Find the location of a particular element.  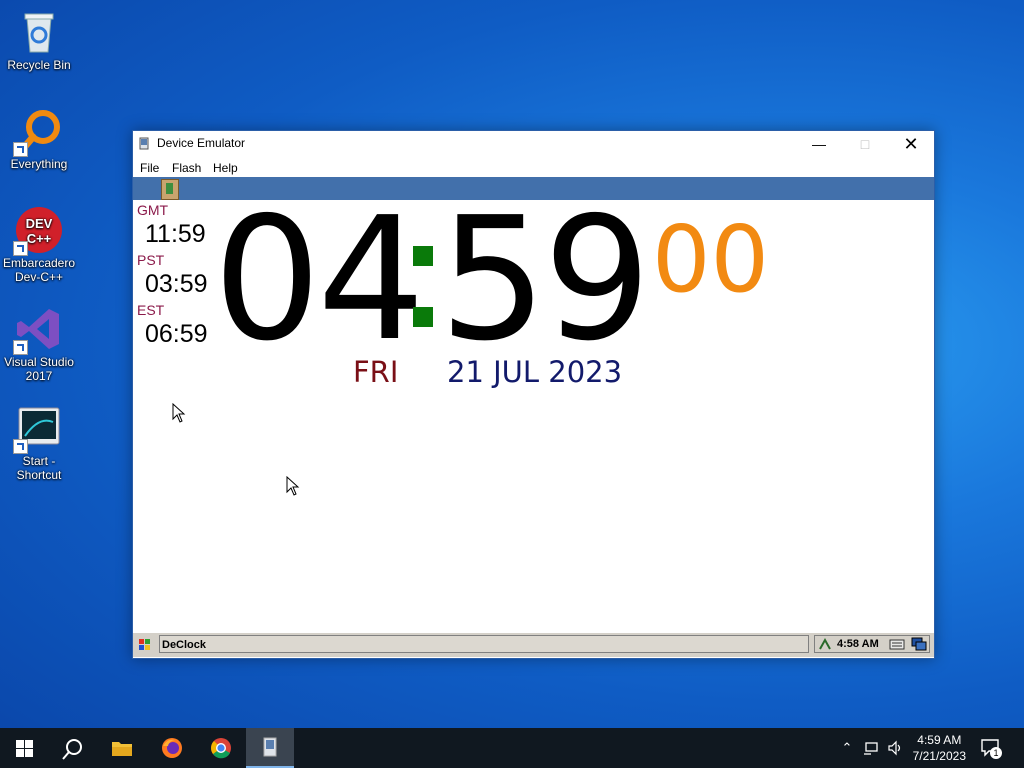

desktop-icon-start-shortcut: Start - Shortcut is located at coordinates (39, 443).